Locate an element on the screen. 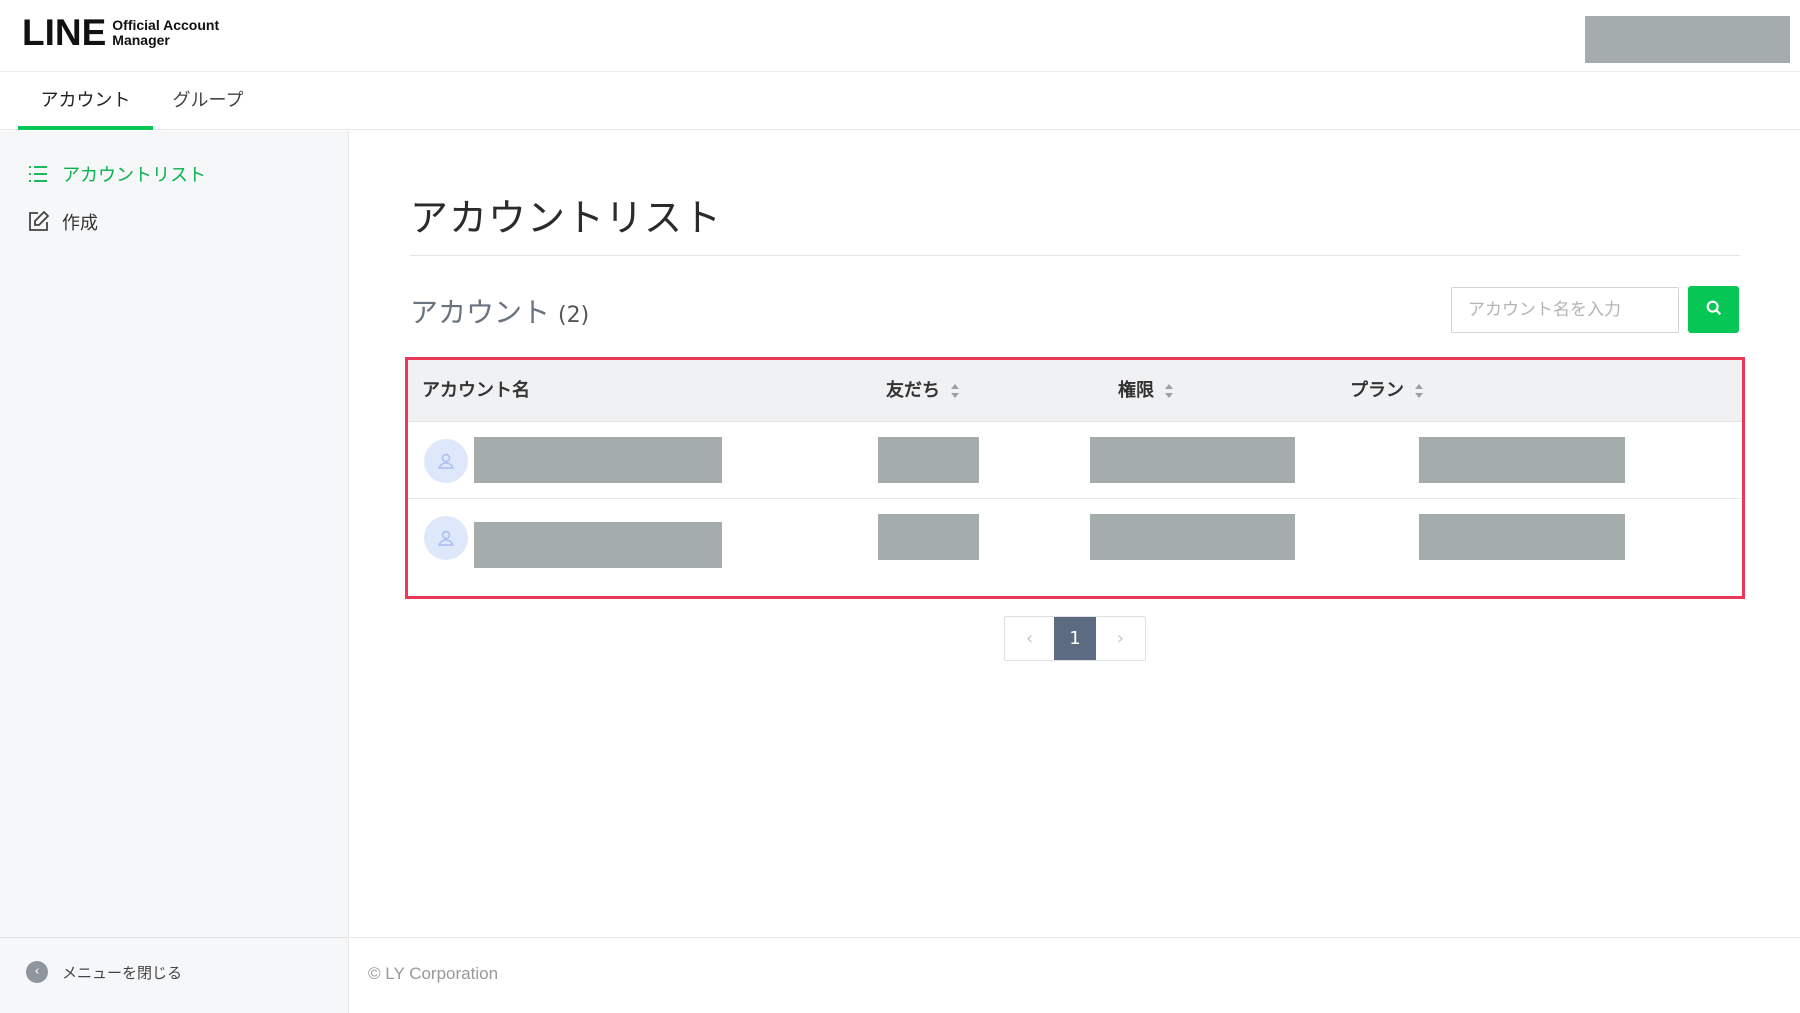 This screenshot has height=1013, width=1800. logo-wordmark: LINE is located at coordinates (64, 32).